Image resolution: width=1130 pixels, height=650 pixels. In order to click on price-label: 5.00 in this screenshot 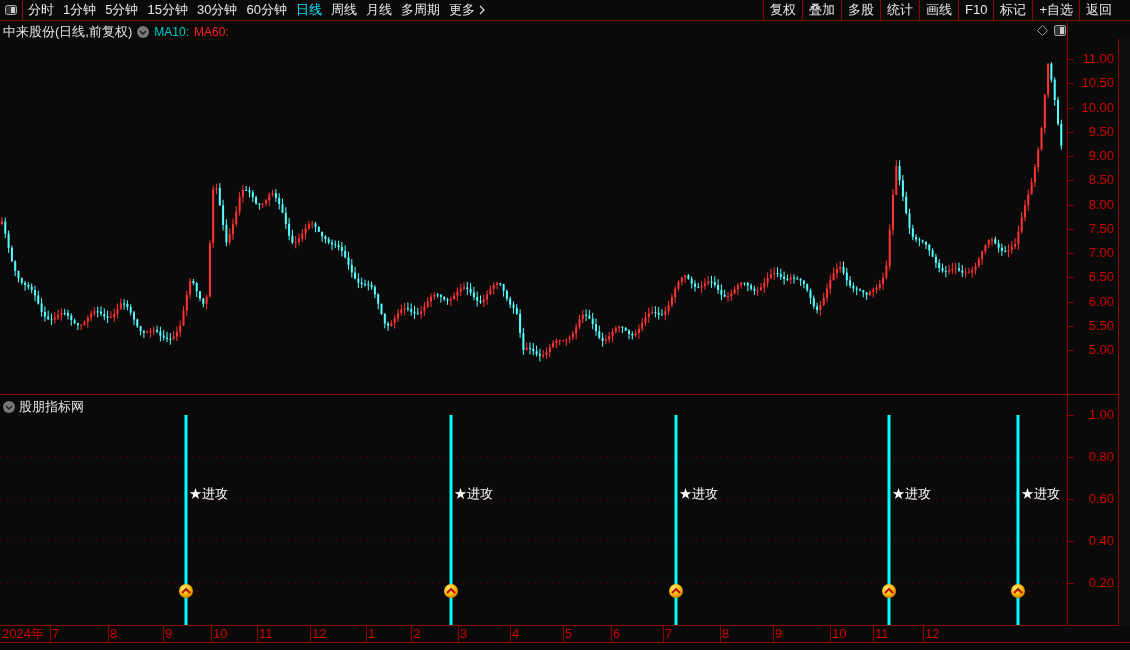, I will do `click(1101, 349)`.